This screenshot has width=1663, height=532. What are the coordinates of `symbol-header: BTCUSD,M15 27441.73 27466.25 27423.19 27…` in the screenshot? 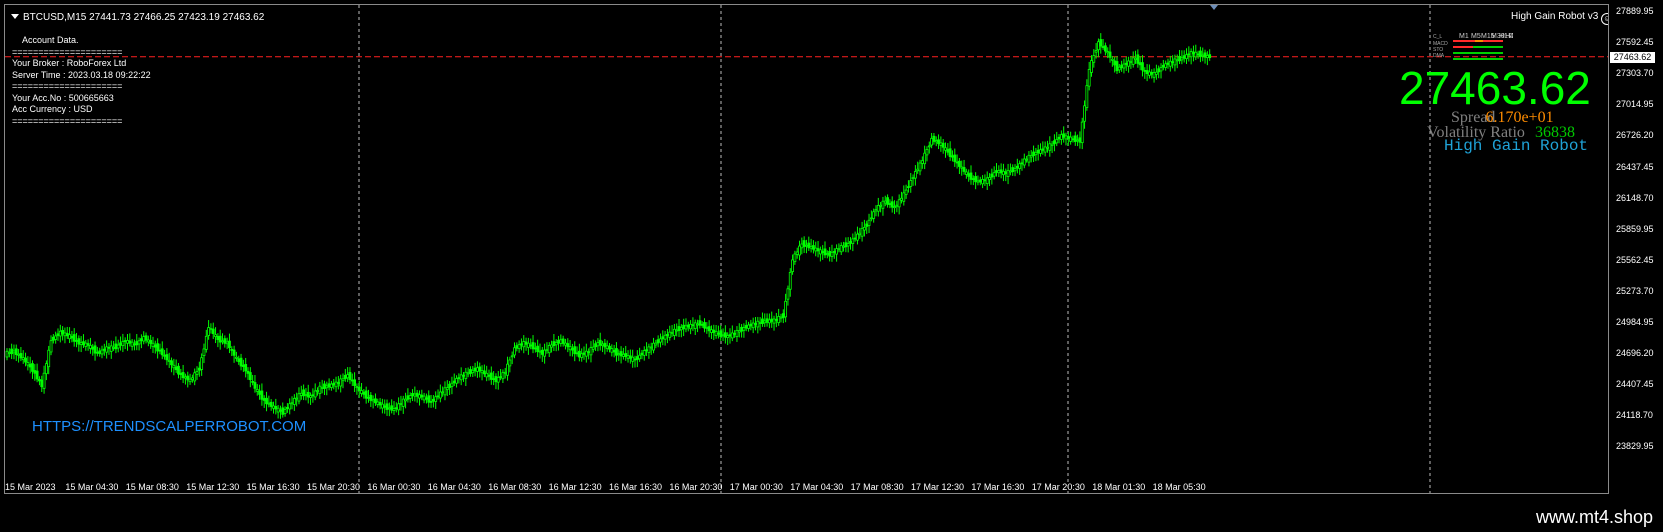 It's located at (137, 17).